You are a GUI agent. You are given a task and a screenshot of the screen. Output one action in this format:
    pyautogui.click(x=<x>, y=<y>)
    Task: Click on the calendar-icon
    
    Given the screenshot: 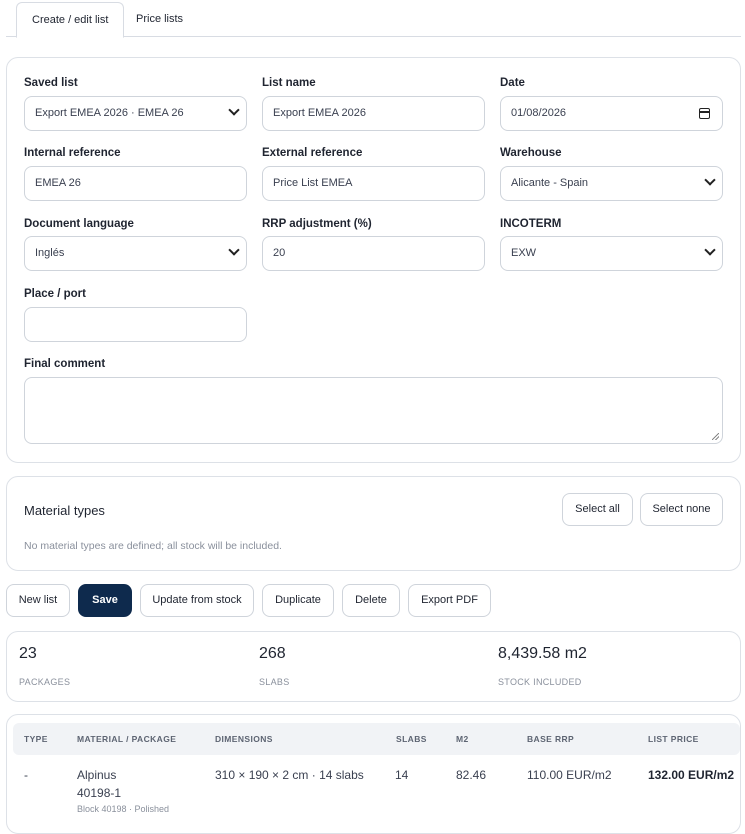 What is the action you would take?
    pyautogui.click(x=704, y=113)
    